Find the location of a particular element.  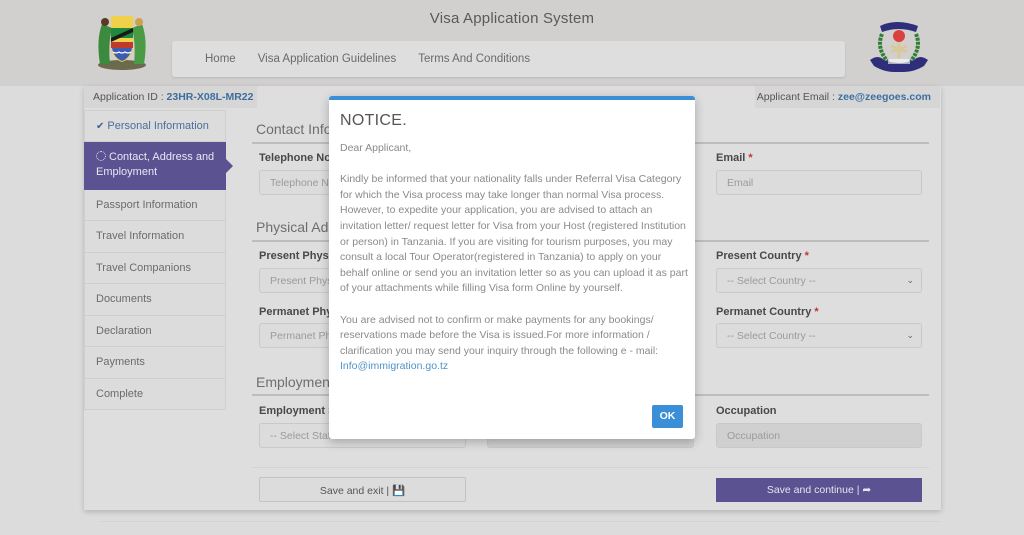

applicant-email: Applicant Email : zee@zeegoes.com is located at coordinates (847, 97).